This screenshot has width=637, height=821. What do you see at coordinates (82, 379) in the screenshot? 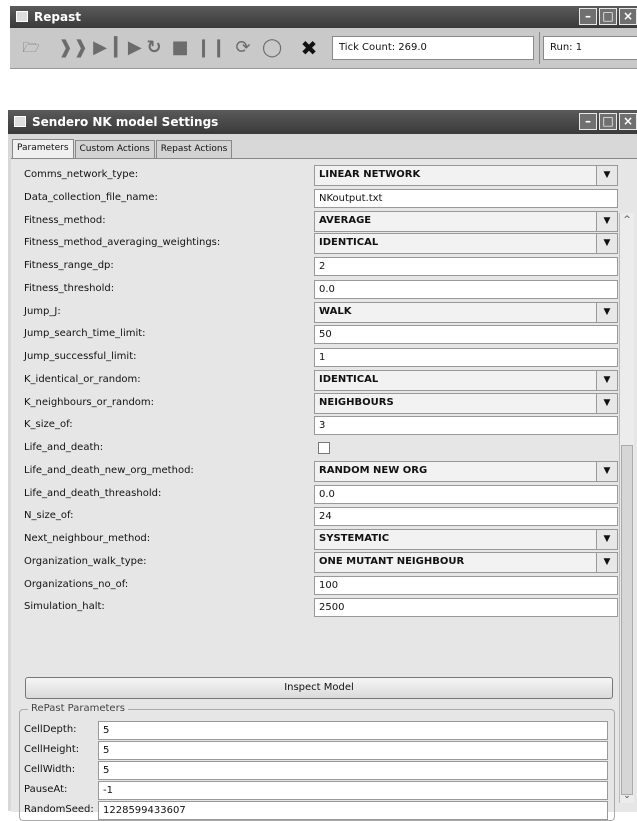
I see `parameter-label: K_identical_or_random:` at bounding box center [82, 379].